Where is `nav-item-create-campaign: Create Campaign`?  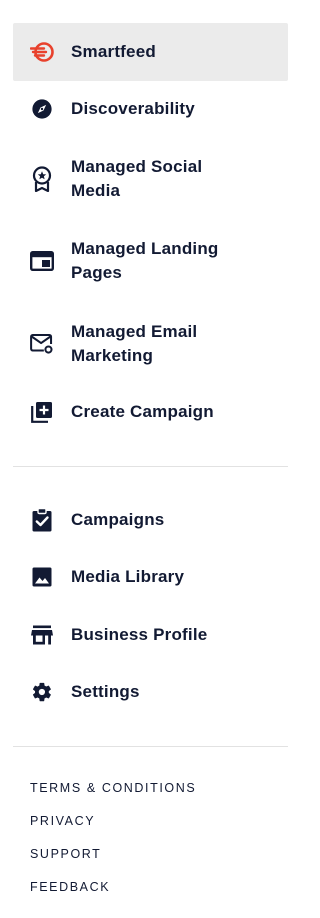 nav-item-create-campaign: Create Campaign is located at coordinates (150, 412).